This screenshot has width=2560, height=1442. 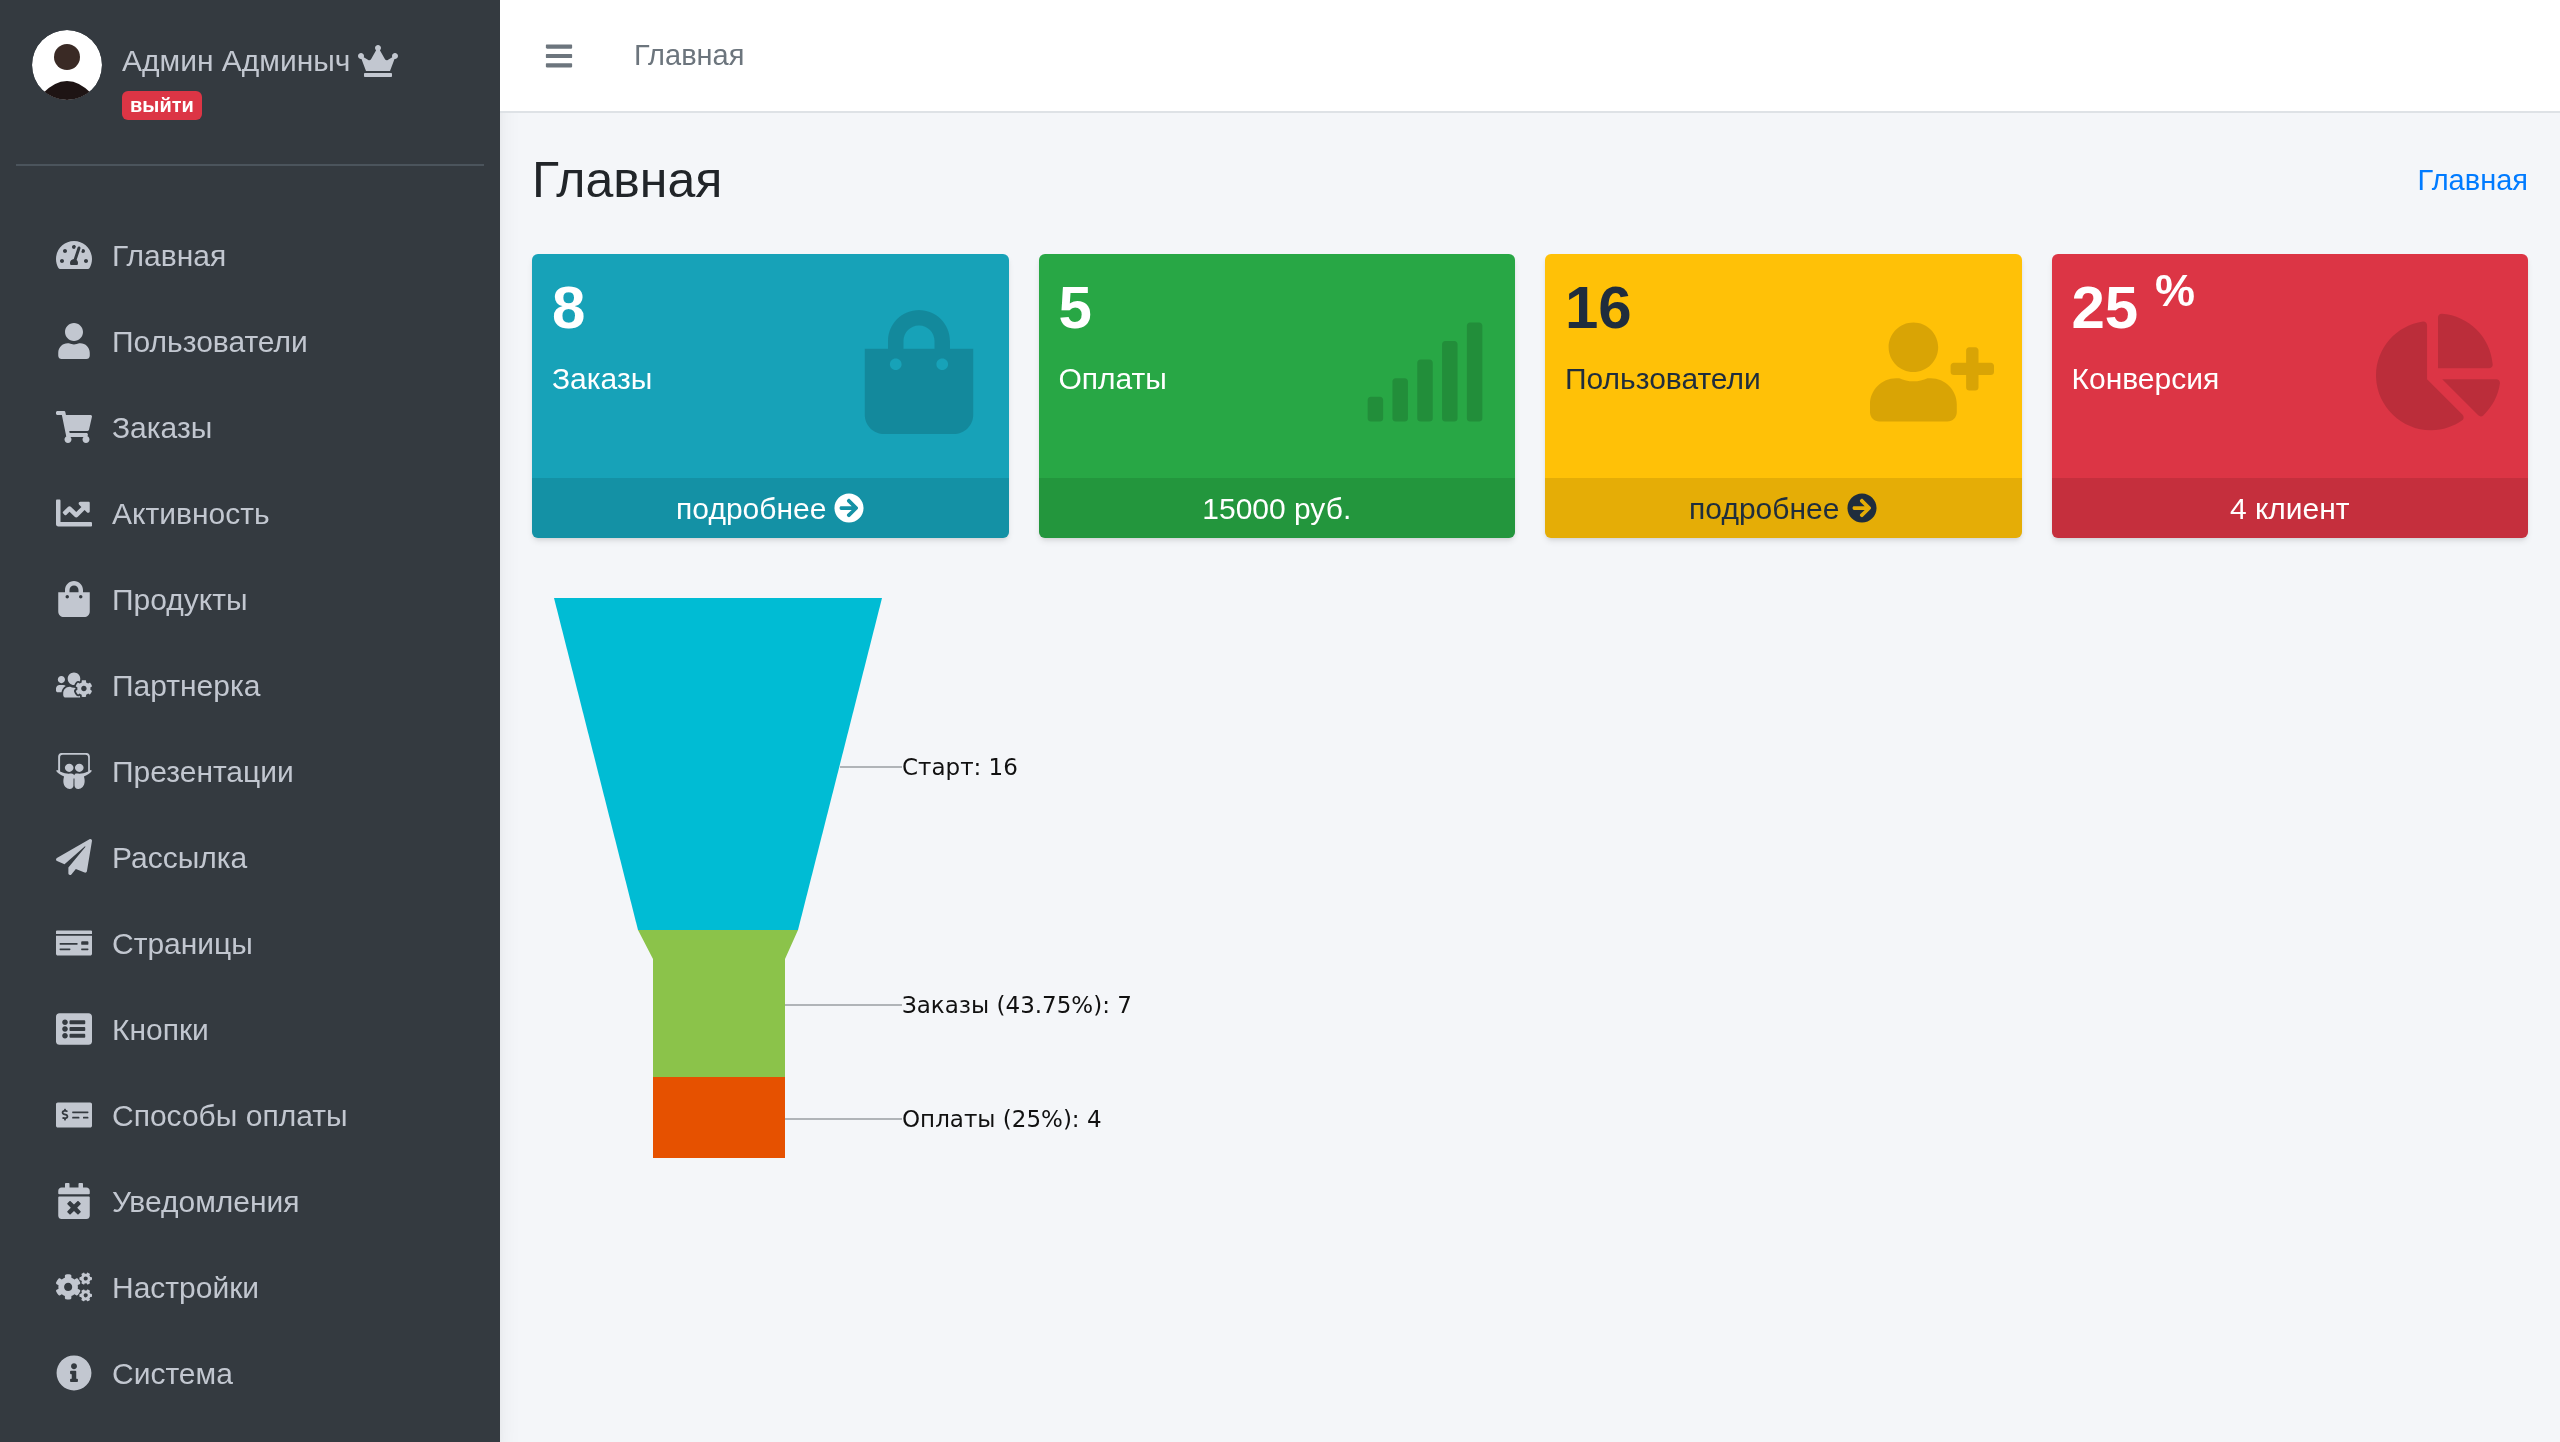 What do you see at coordinates (250, 685) in the screenshot?
I see `nav-item: Партнерка` at bounding box center [250, 685].